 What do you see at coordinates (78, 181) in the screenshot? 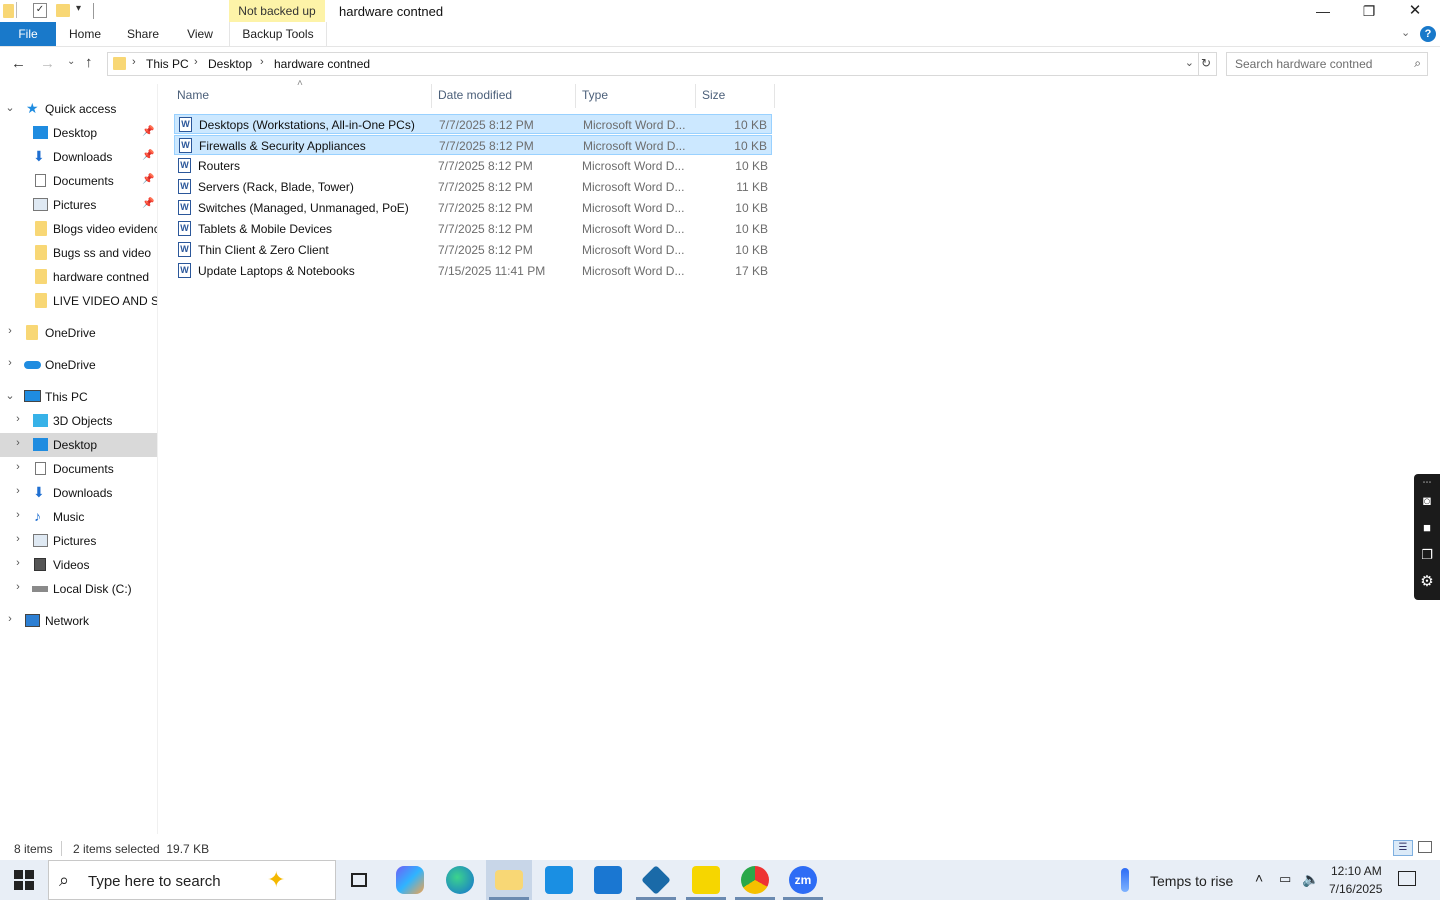
I see `nav-qa-documents: Documents 📌` at bounding box center [78, 181].